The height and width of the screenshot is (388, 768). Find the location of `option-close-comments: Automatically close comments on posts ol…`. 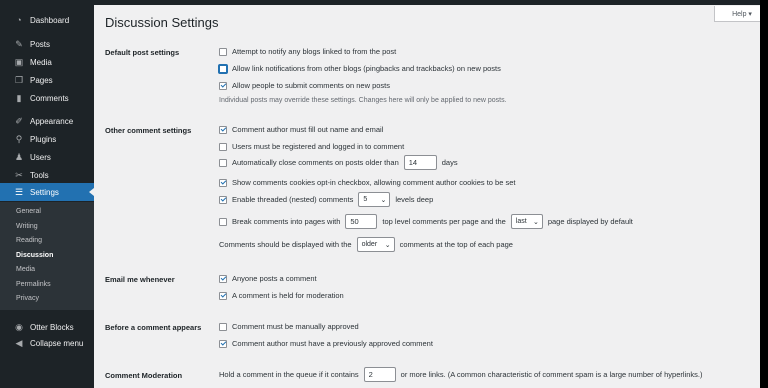

option-close-comments: Automatically close comments on posts ol… is located at coordinates (338, 162).